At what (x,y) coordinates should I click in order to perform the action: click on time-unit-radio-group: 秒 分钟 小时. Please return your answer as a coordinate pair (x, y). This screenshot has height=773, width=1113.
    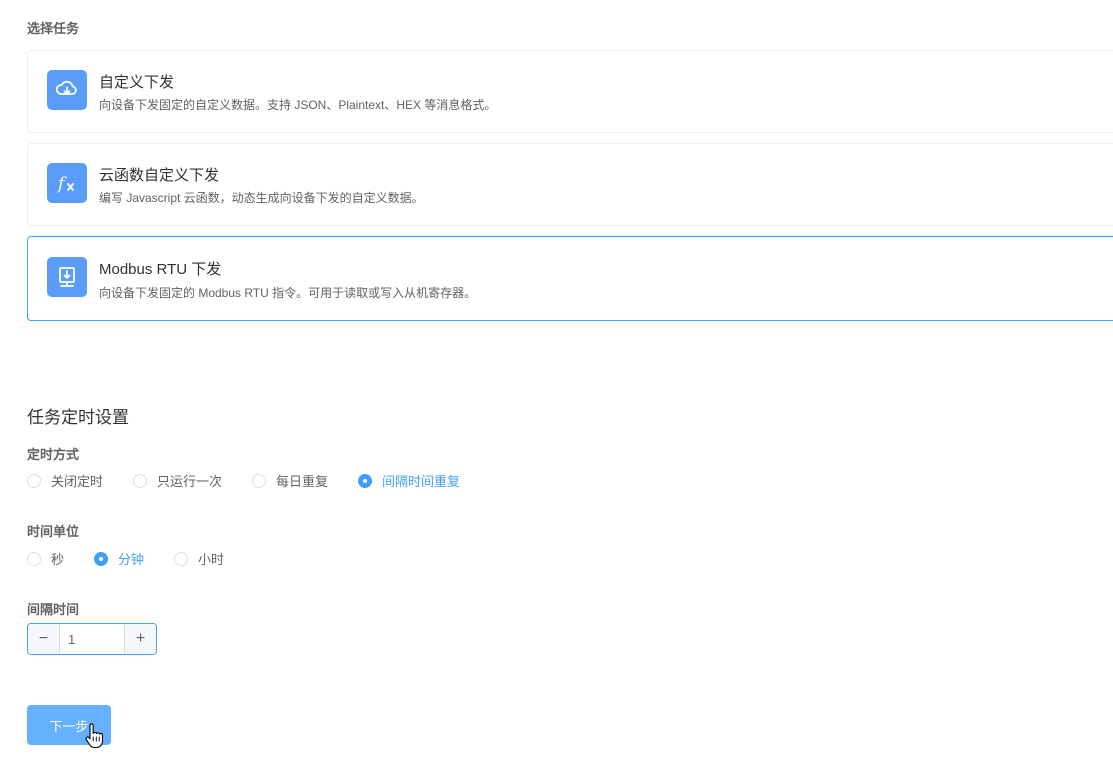
    Looking at the image, I should click on (140, 558).